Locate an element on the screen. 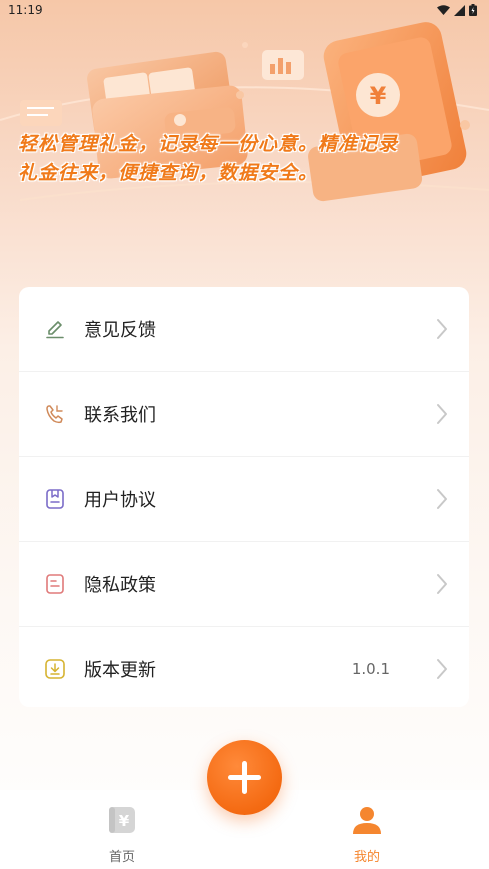 Image resolution: width=489 pixels, height=869 pixels. menu-item-label: 隐私政策 is located at coordinates (120, 585).